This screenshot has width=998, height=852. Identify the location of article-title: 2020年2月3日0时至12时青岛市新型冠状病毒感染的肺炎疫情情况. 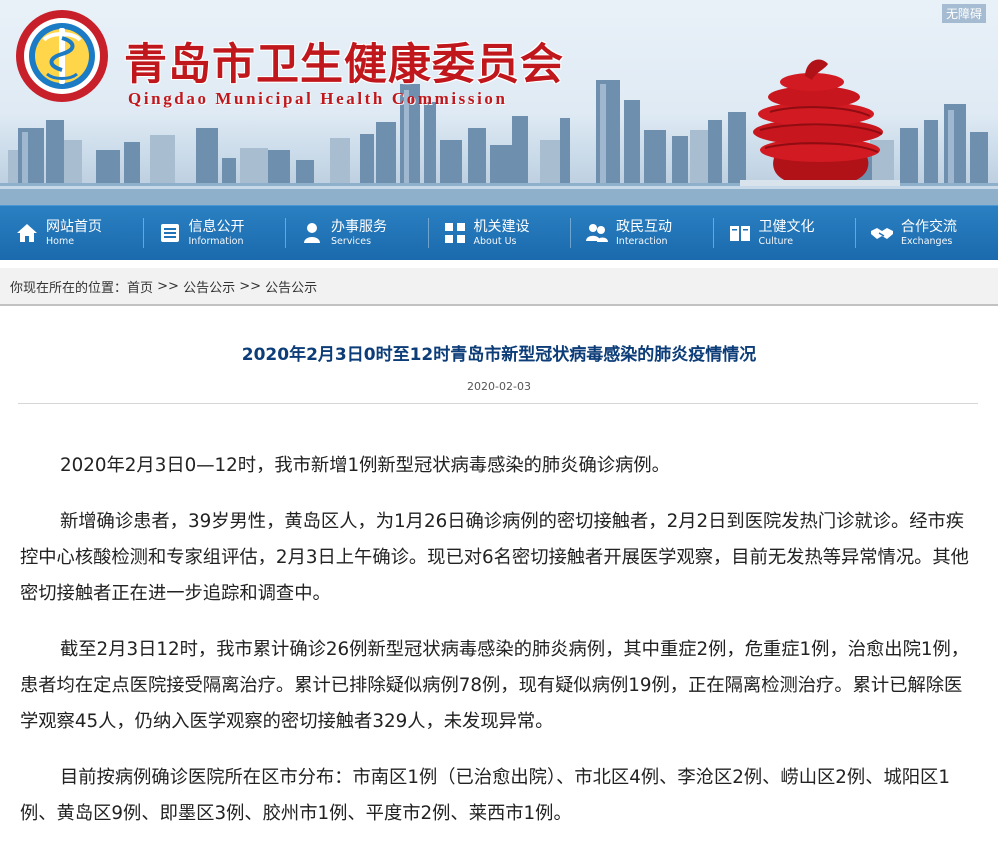
(499, 355).